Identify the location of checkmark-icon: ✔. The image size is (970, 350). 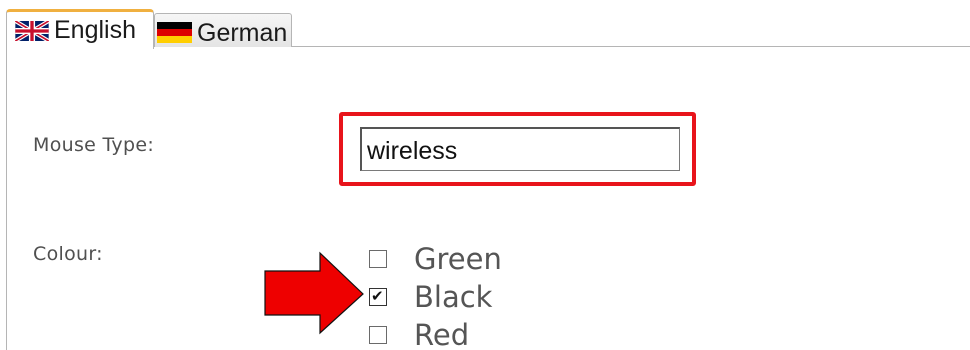
(377, 296).